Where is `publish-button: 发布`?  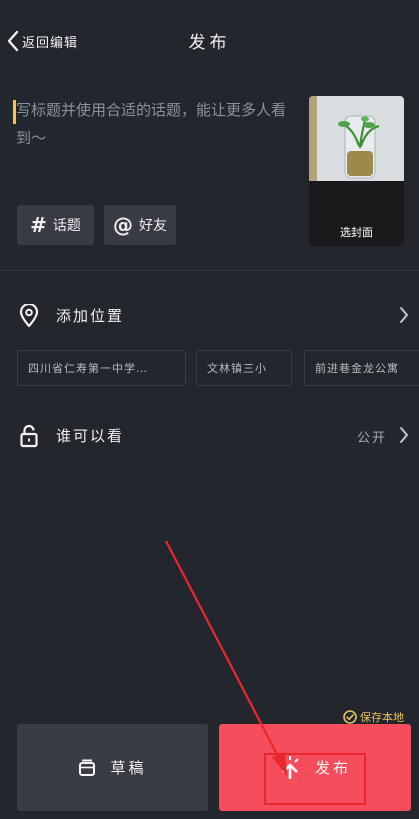 publish-button: 发布 is located at coordinates (315, 767).